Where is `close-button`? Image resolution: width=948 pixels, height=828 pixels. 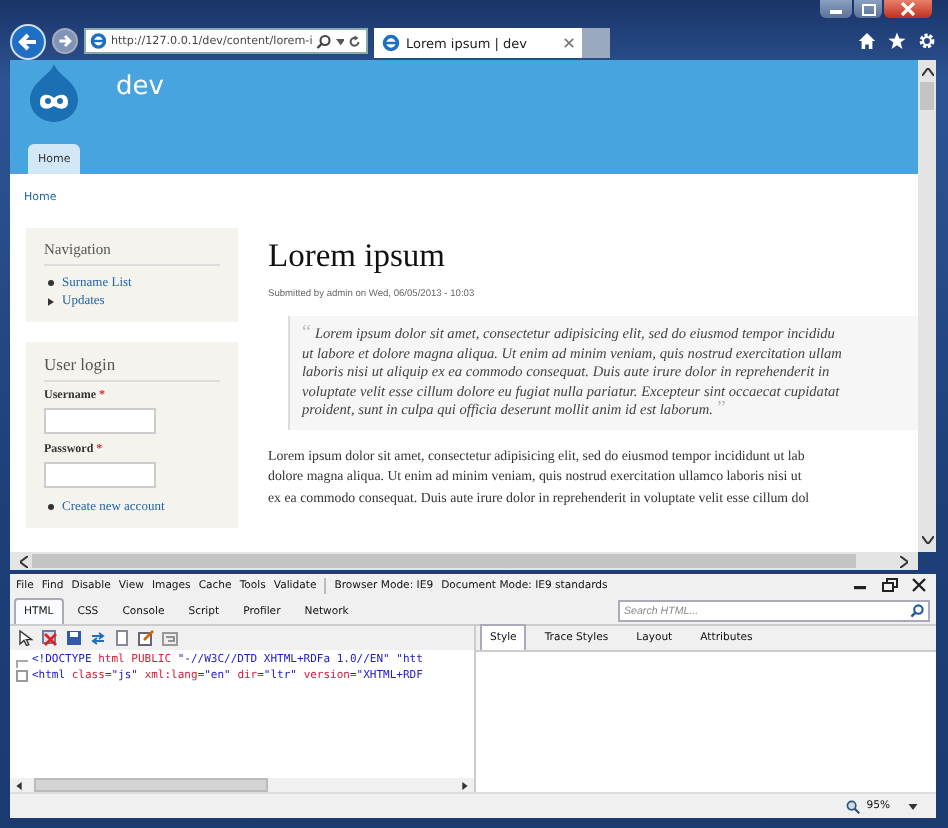
close-button is located at coordinates (908, 9).